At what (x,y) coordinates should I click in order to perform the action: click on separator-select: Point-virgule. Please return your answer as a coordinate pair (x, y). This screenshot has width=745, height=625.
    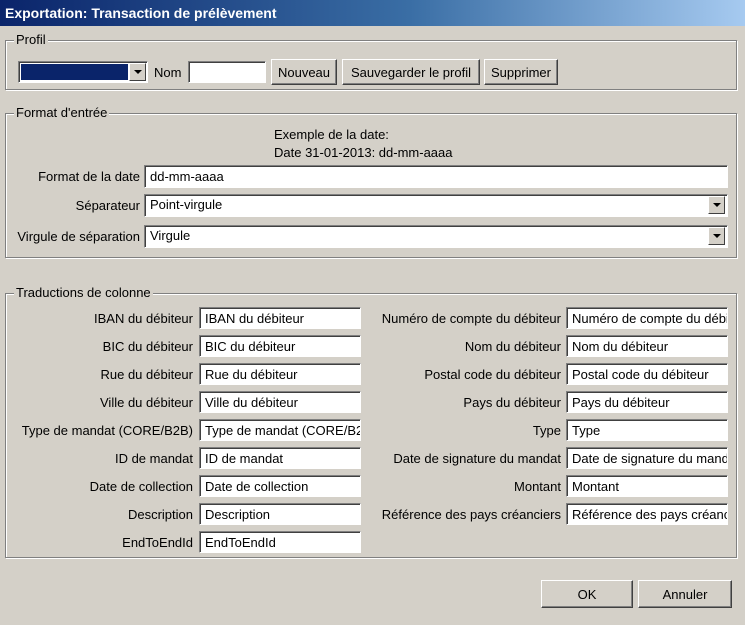
    Looking at the image, I should click on (436, 205).